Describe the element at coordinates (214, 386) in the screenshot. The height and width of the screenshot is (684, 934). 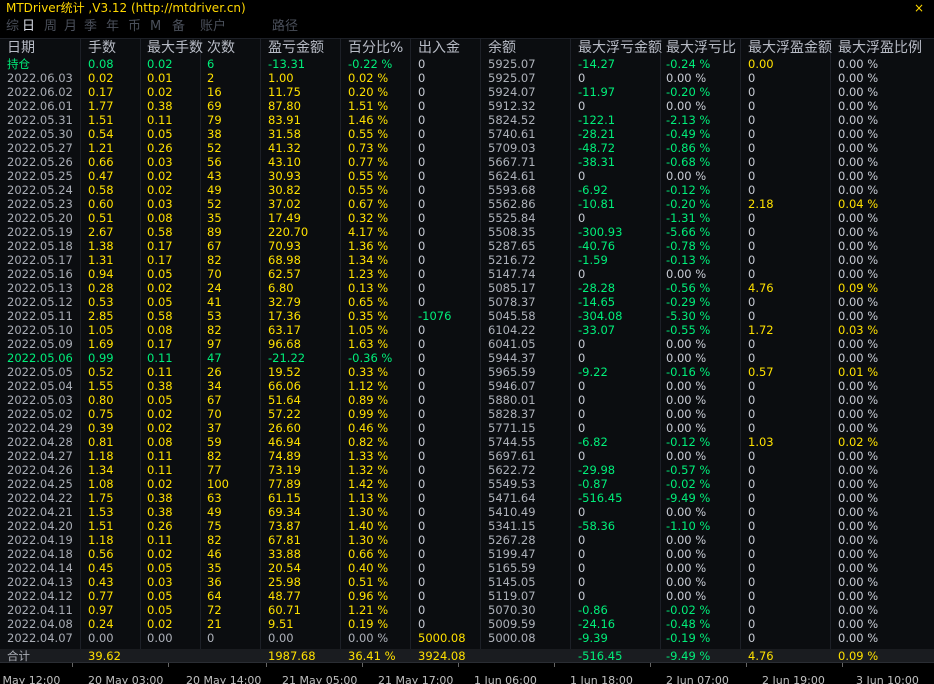
I see `cell-count: 34` at that location.